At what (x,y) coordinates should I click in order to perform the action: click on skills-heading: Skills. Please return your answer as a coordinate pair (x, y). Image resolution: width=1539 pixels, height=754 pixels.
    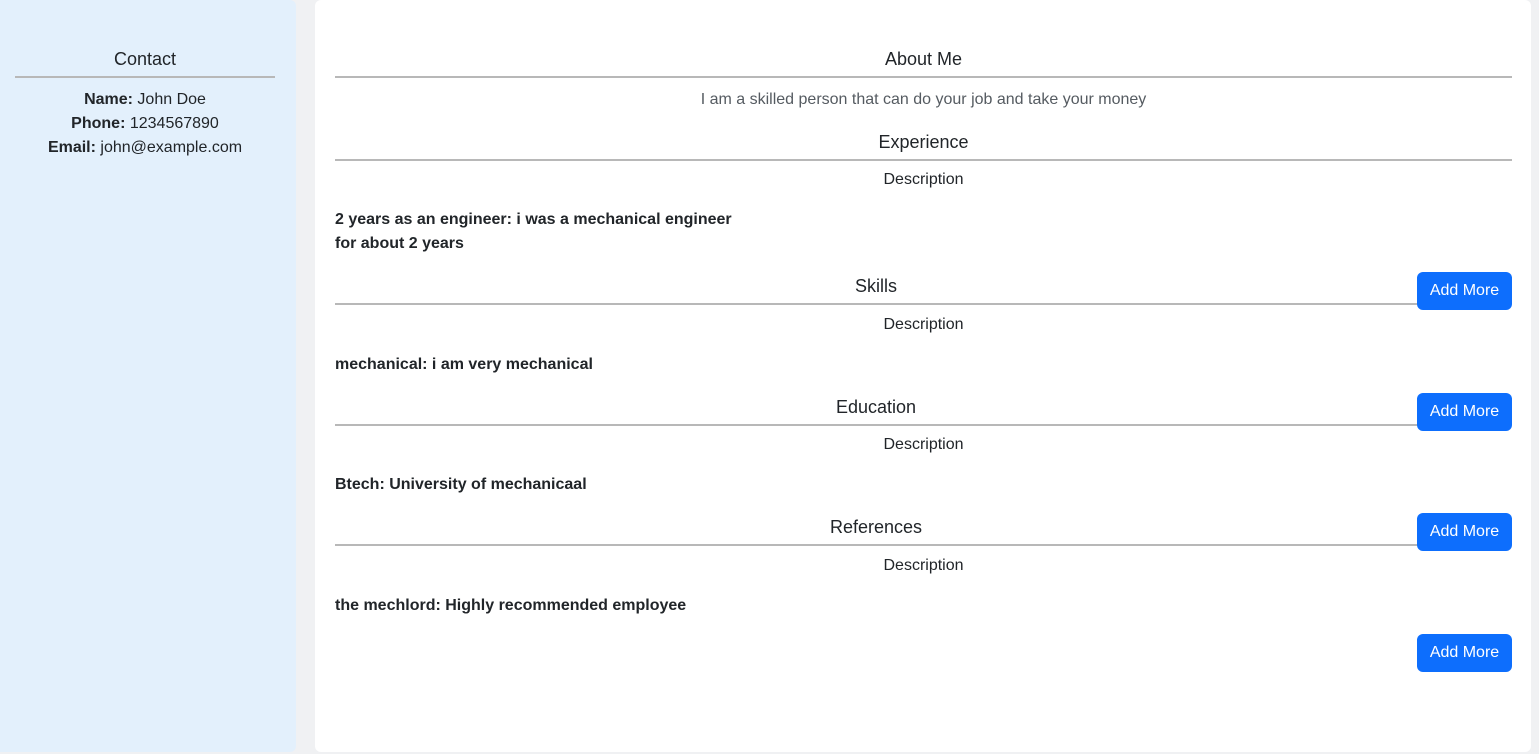
    Looking at the image, I should click on (876, 289).